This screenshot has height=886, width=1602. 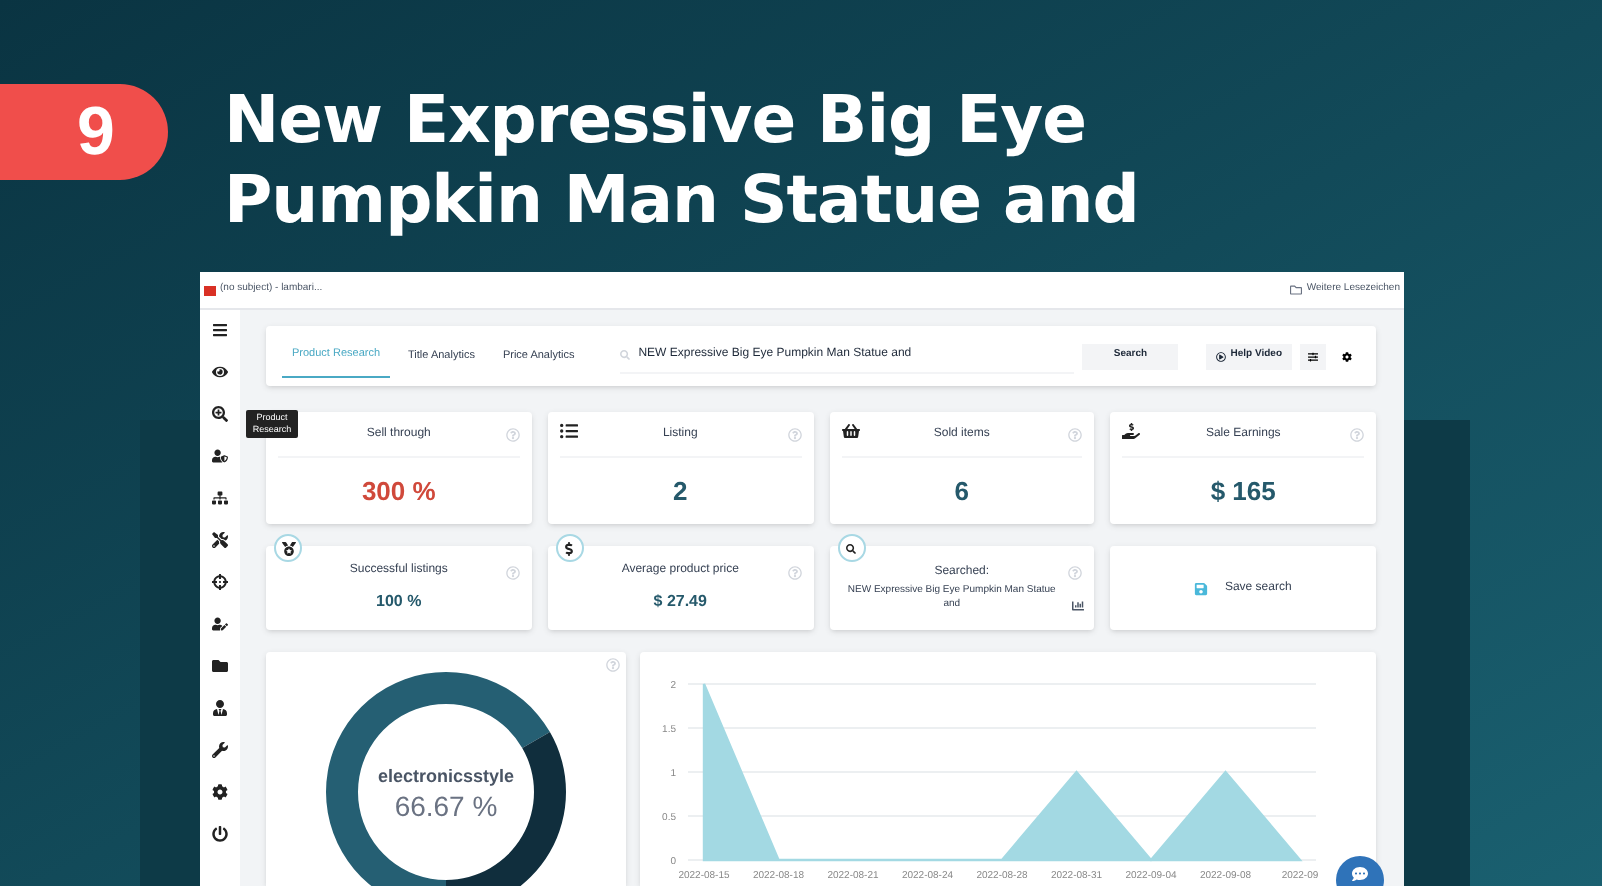 I want to click on power-icon, so click(x=220, y=834).